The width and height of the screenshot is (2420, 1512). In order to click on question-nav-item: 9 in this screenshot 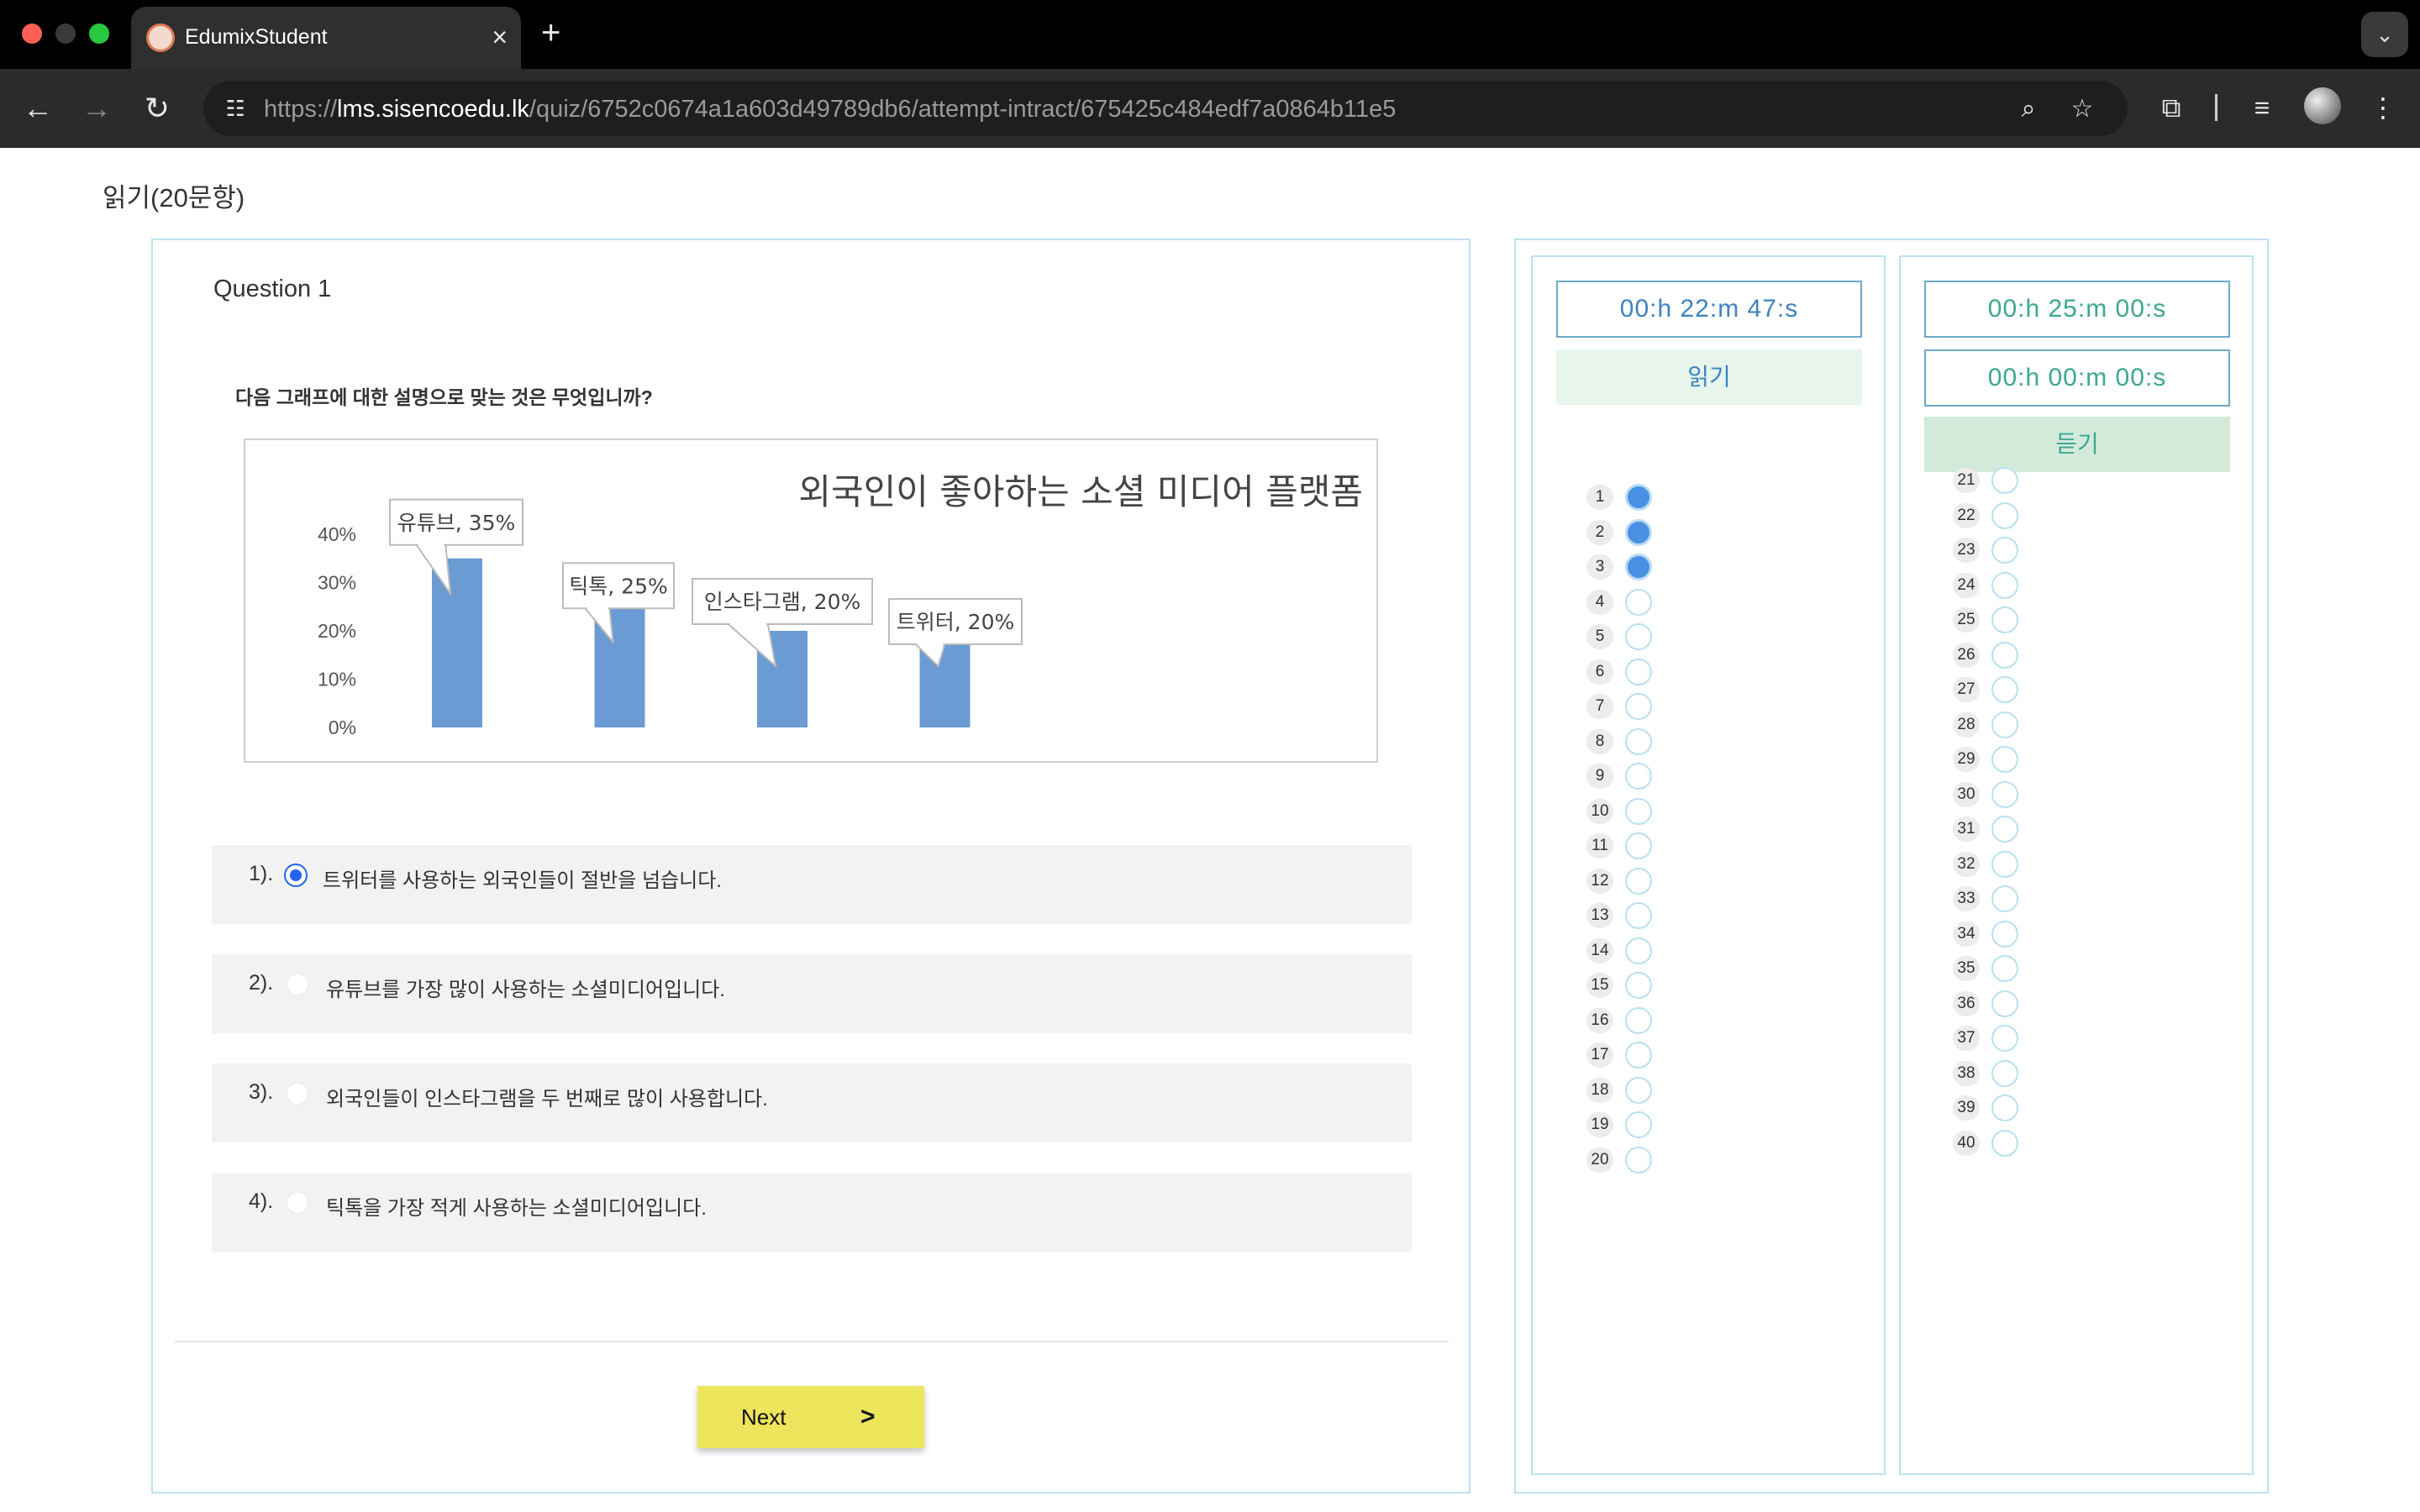, I will do `click(1636, 776)`.